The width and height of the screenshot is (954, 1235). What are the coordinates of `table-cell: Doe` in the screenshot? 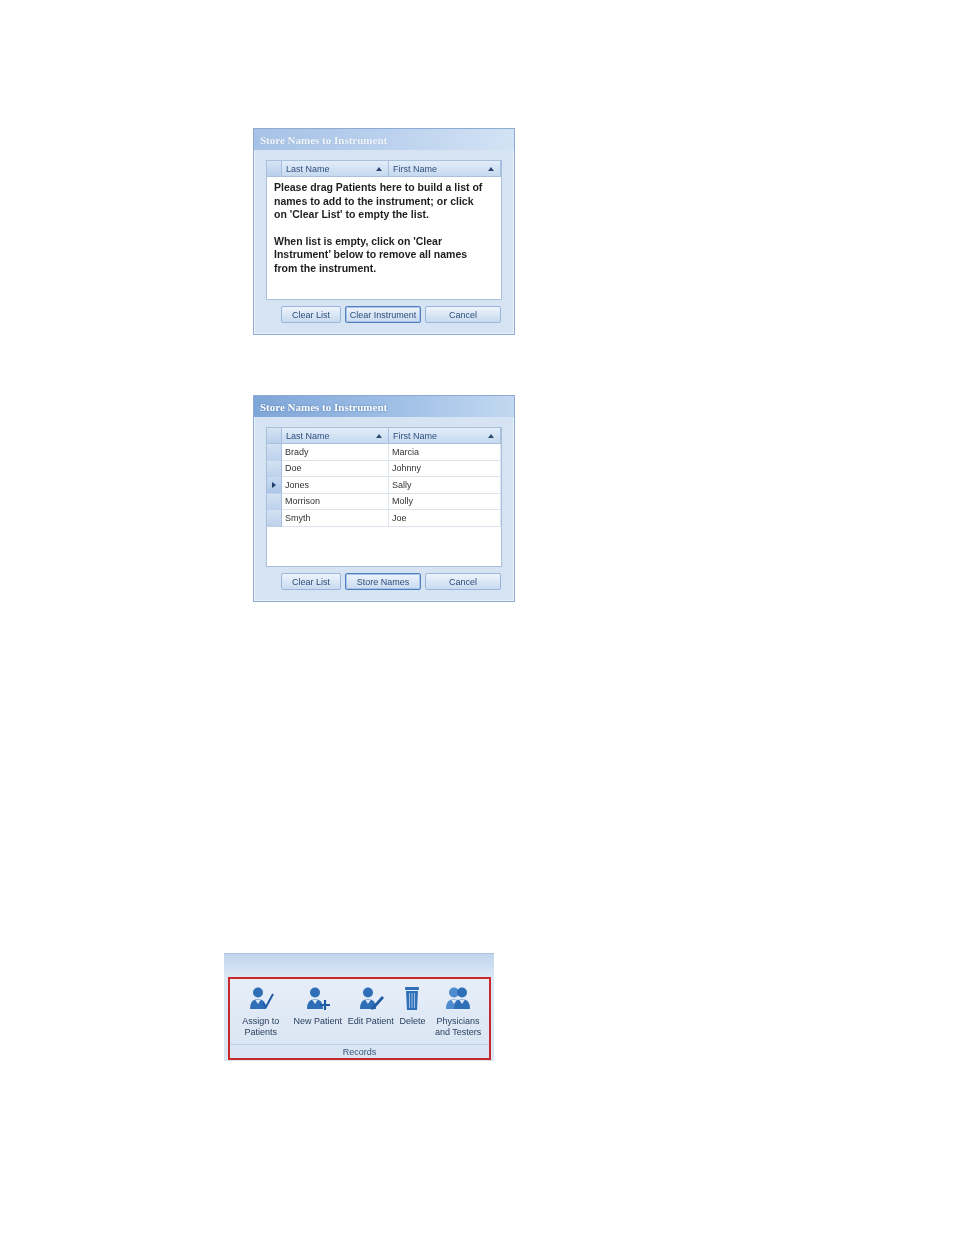 It's located at (335, 468).